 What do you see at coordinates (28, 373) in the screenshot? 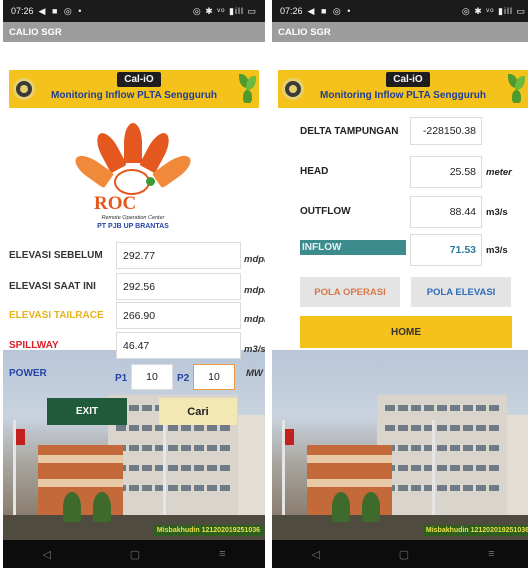
I see `label-power: POWER` at bounding box center [28, 373].